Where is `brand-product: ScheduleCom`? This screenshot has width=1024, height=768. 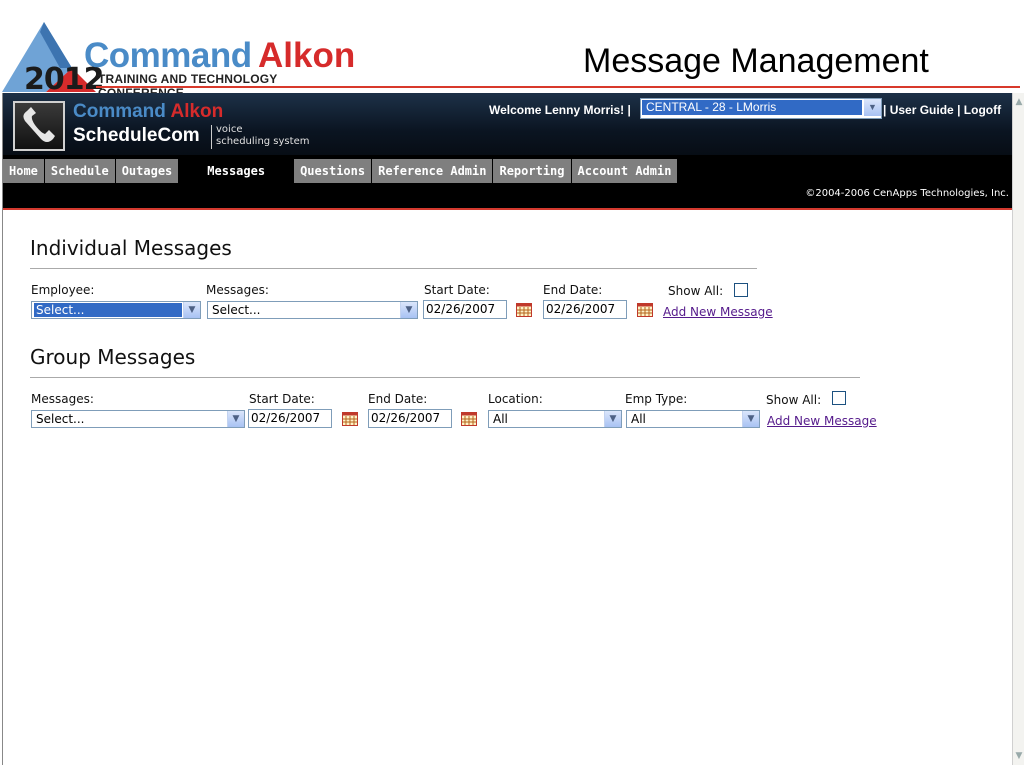 brand-product: ScheduleCom is located at coordinates (136, 135).